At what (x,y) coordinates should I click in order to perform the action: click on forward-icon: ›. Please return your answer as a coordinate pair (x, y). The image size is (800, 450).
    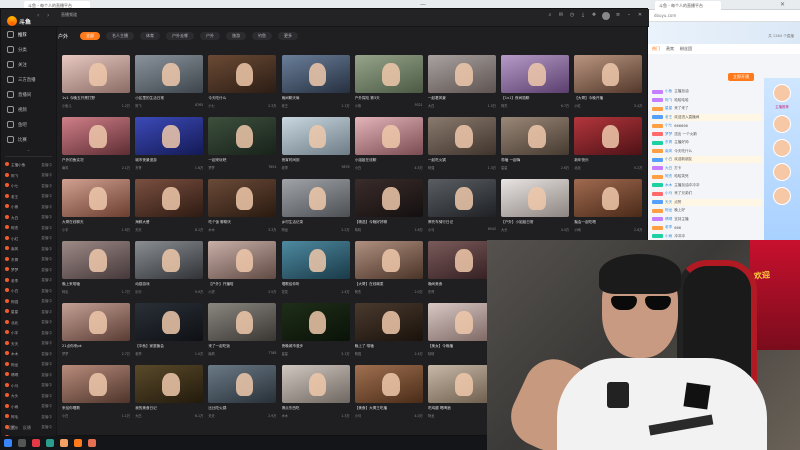
    Looking at the image, I should click on (48, 15).